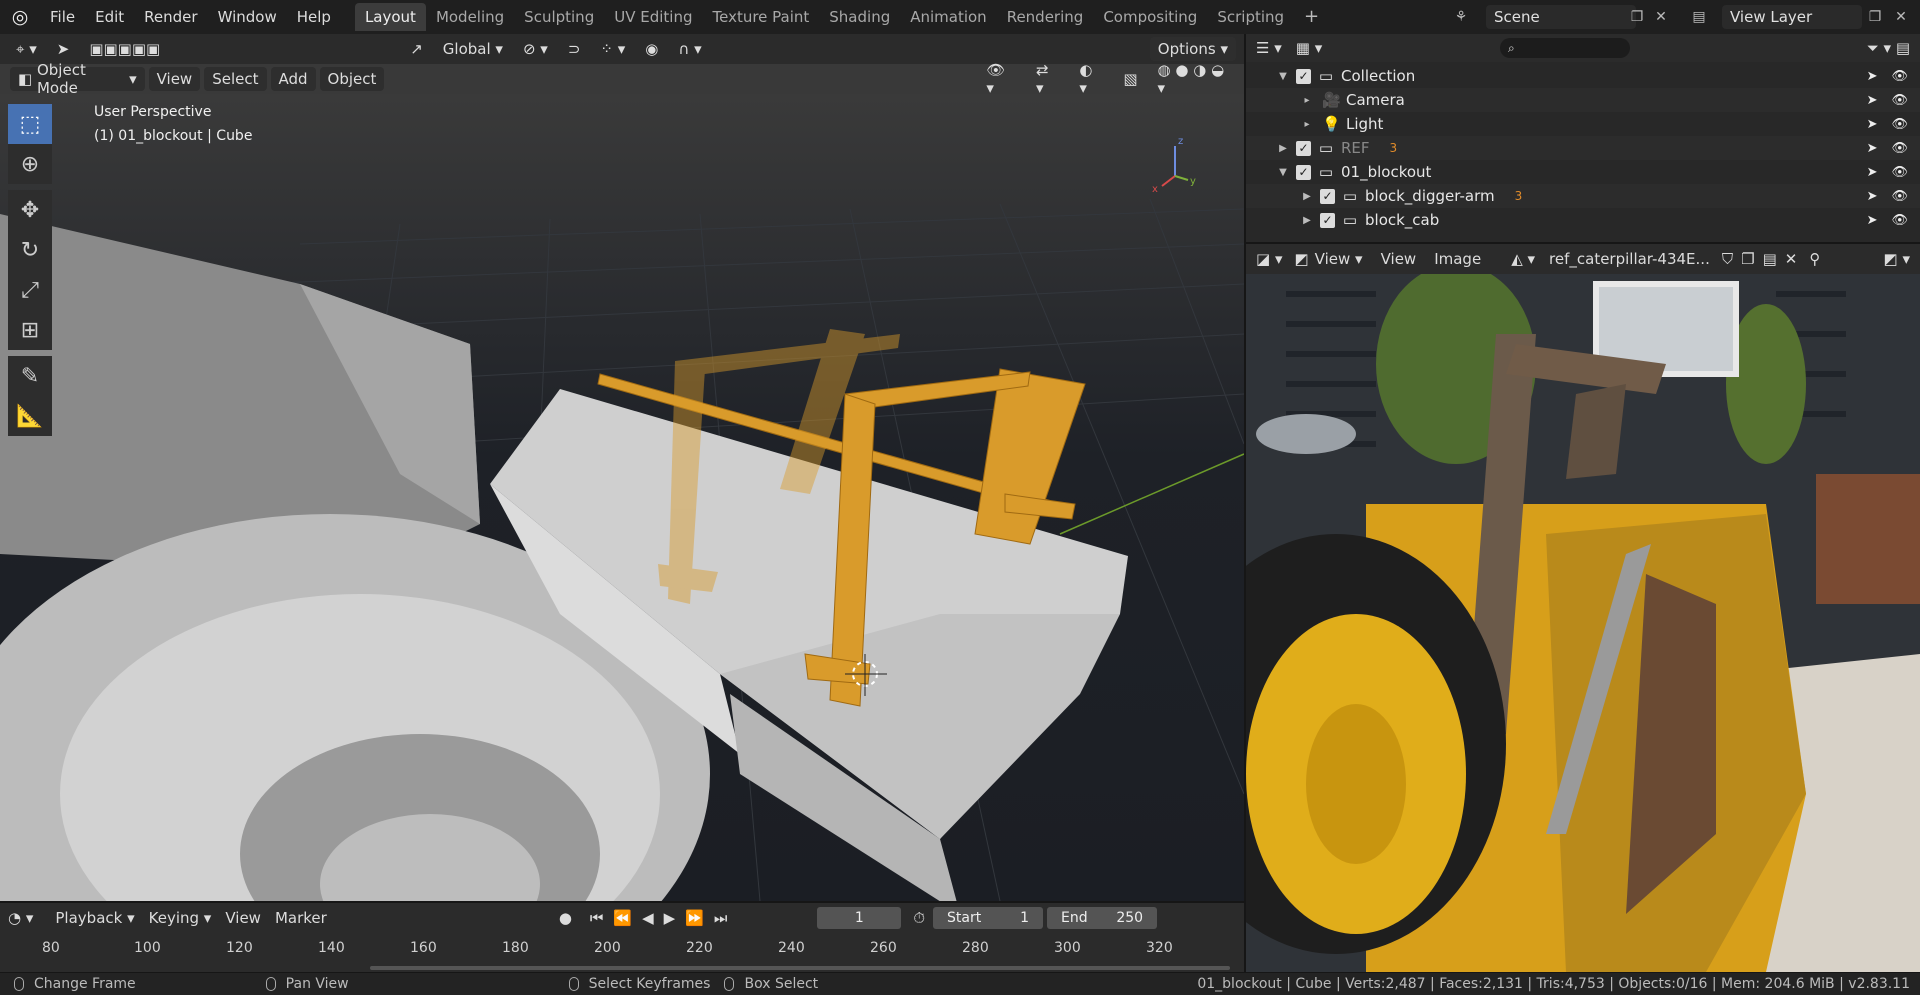 This screenshot has height=995, width=1920. I want to click on menu-window: Window, so click(247, 17).